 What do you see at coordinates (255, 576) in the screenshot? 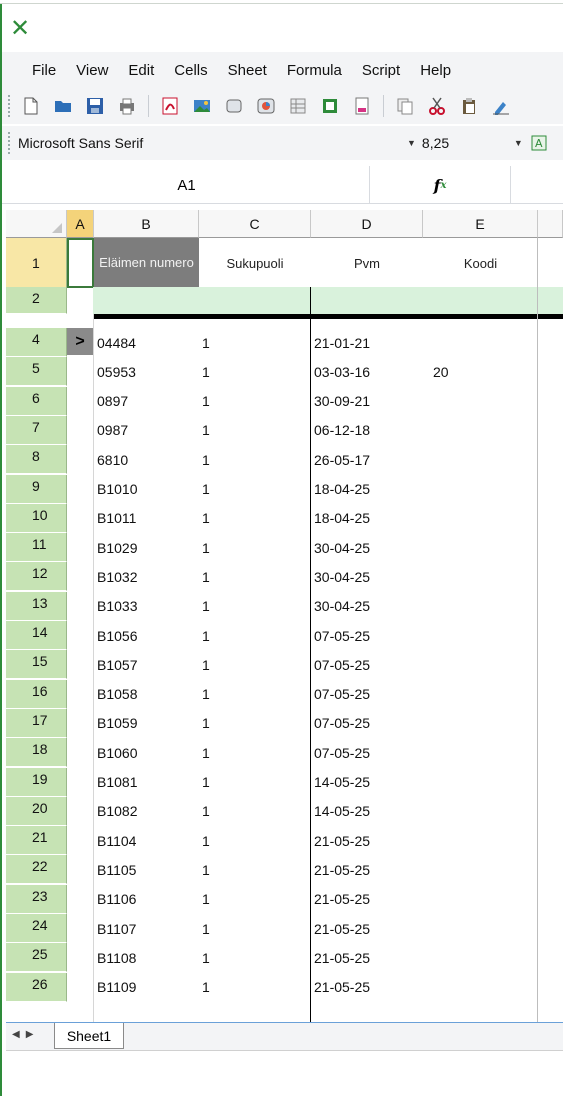
I see `cell-c12: 1` at bounding box center [255, 576].